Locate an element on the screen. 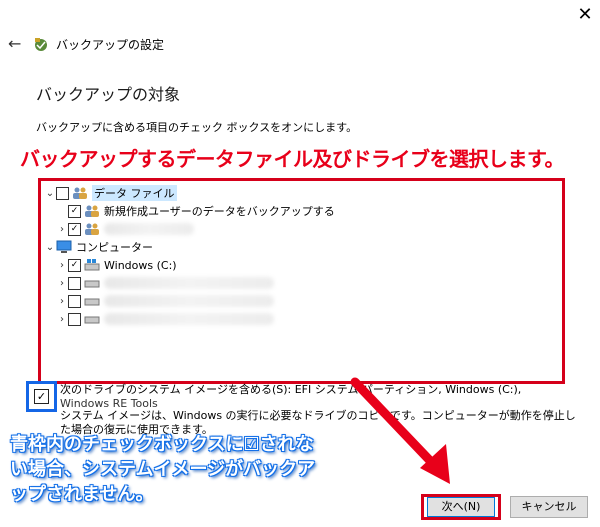 The height and width of the screenshot is (527, 600). tree-item-user-blurred: › ✓ is located at coordinates (125, 229).